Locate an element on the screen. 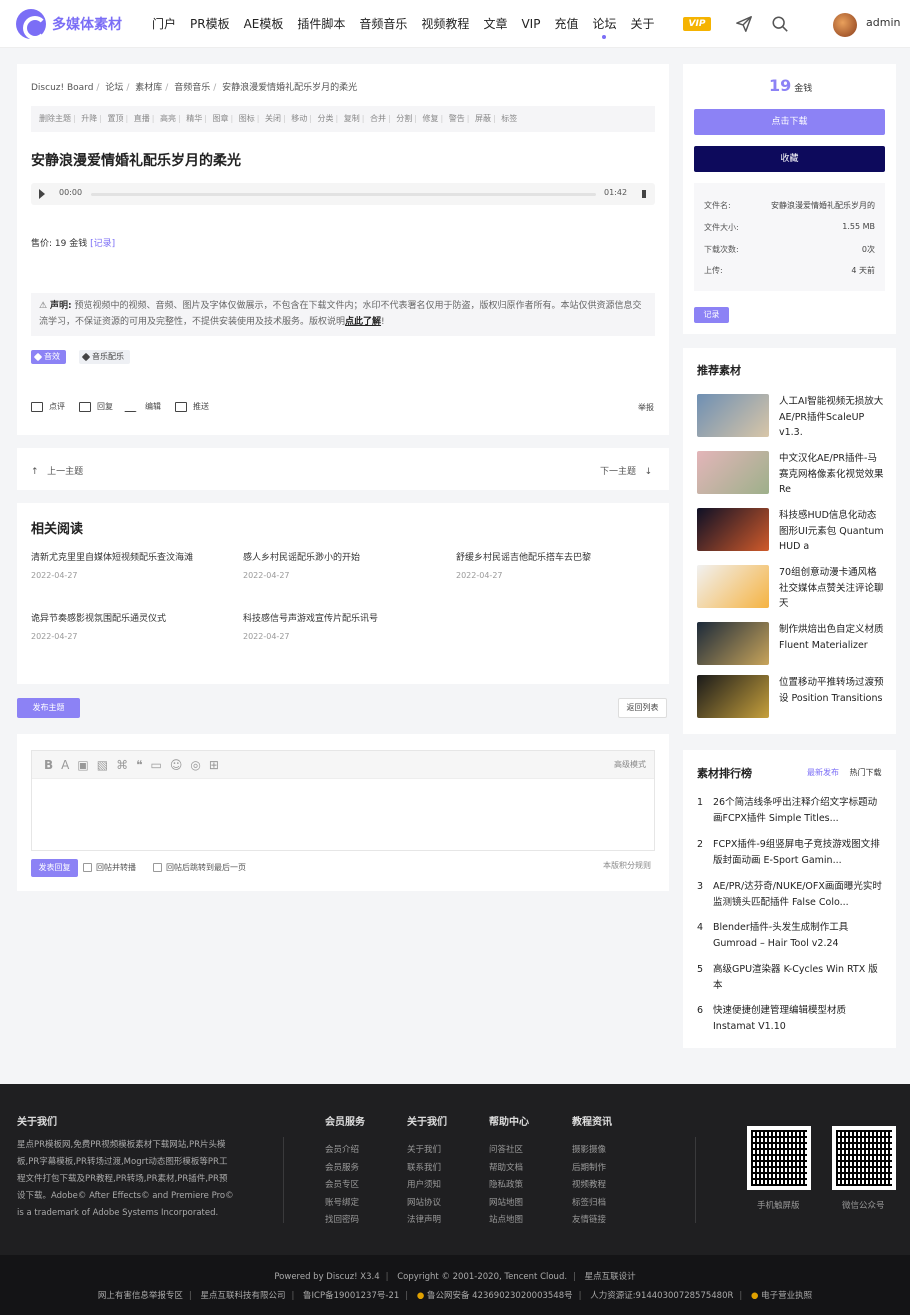  footer-link: 站点地图 is located at coordinates (509, 1221).